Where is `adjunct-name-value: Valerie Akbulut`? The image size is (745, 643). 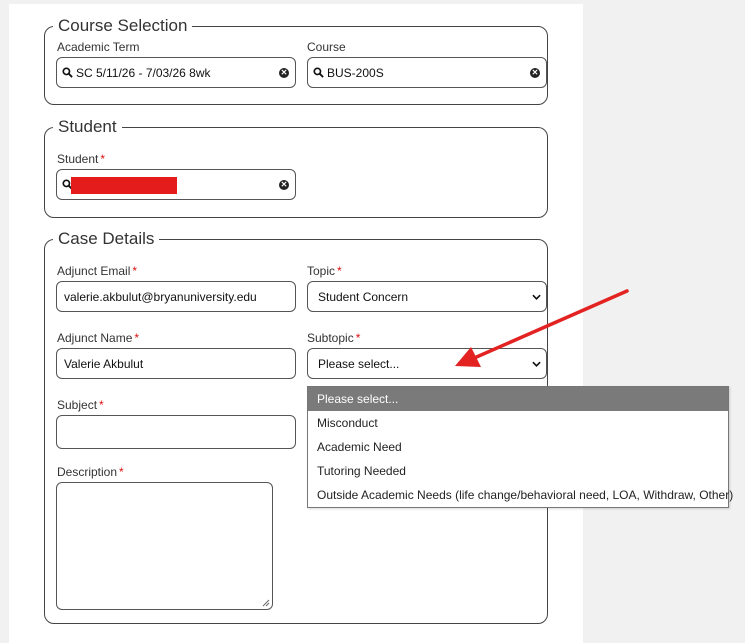 adjunct-name-value: Valerie Akbulut is located at coordinates (104, 363).